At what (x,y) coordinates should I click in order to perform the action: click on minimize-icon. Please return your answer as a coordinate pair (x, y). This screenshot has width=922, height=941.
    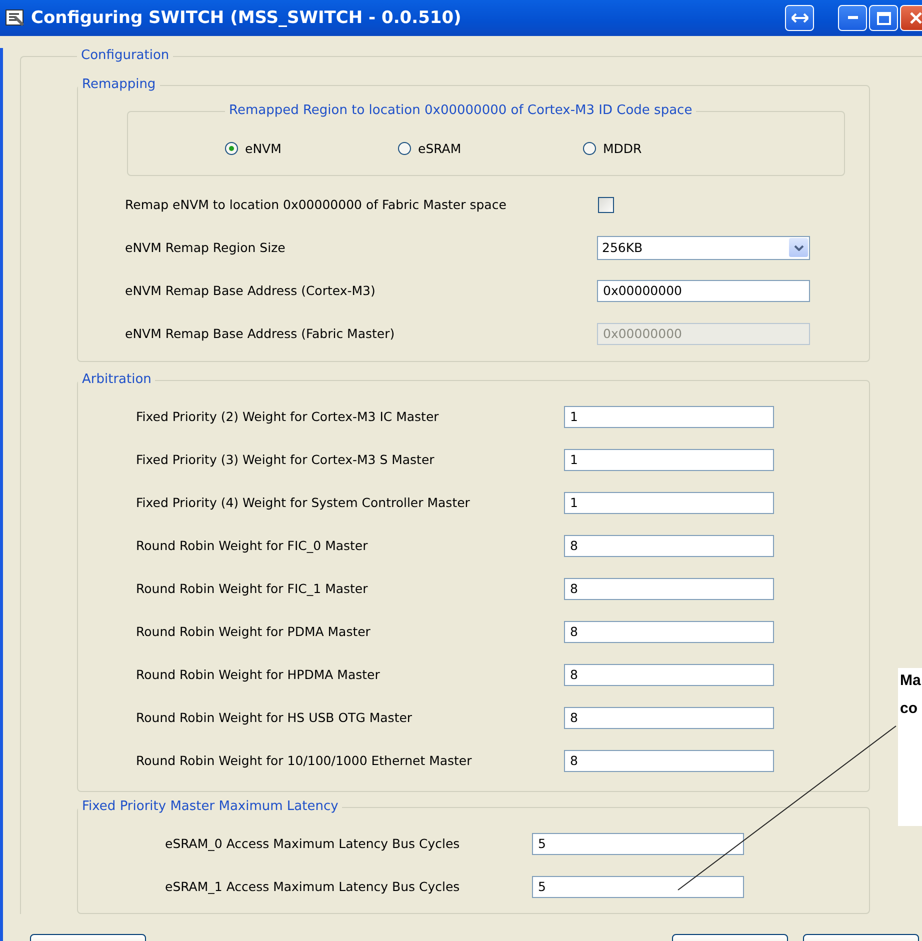
    Looking at the image, I should click on (853, 18).